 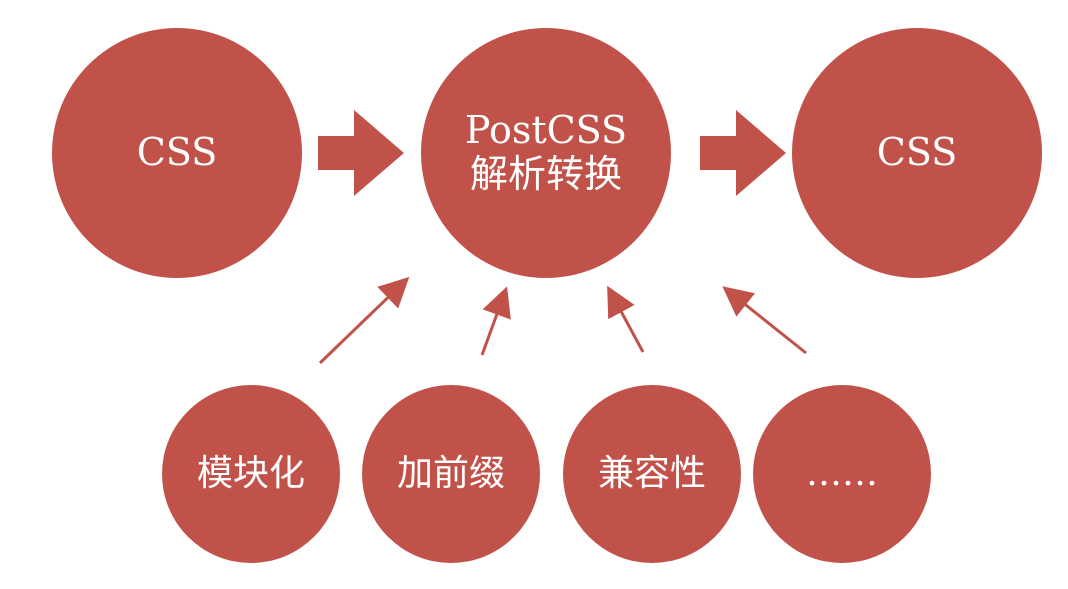 I want to click on output-css-label: CSS, so click(x=917, y=152).